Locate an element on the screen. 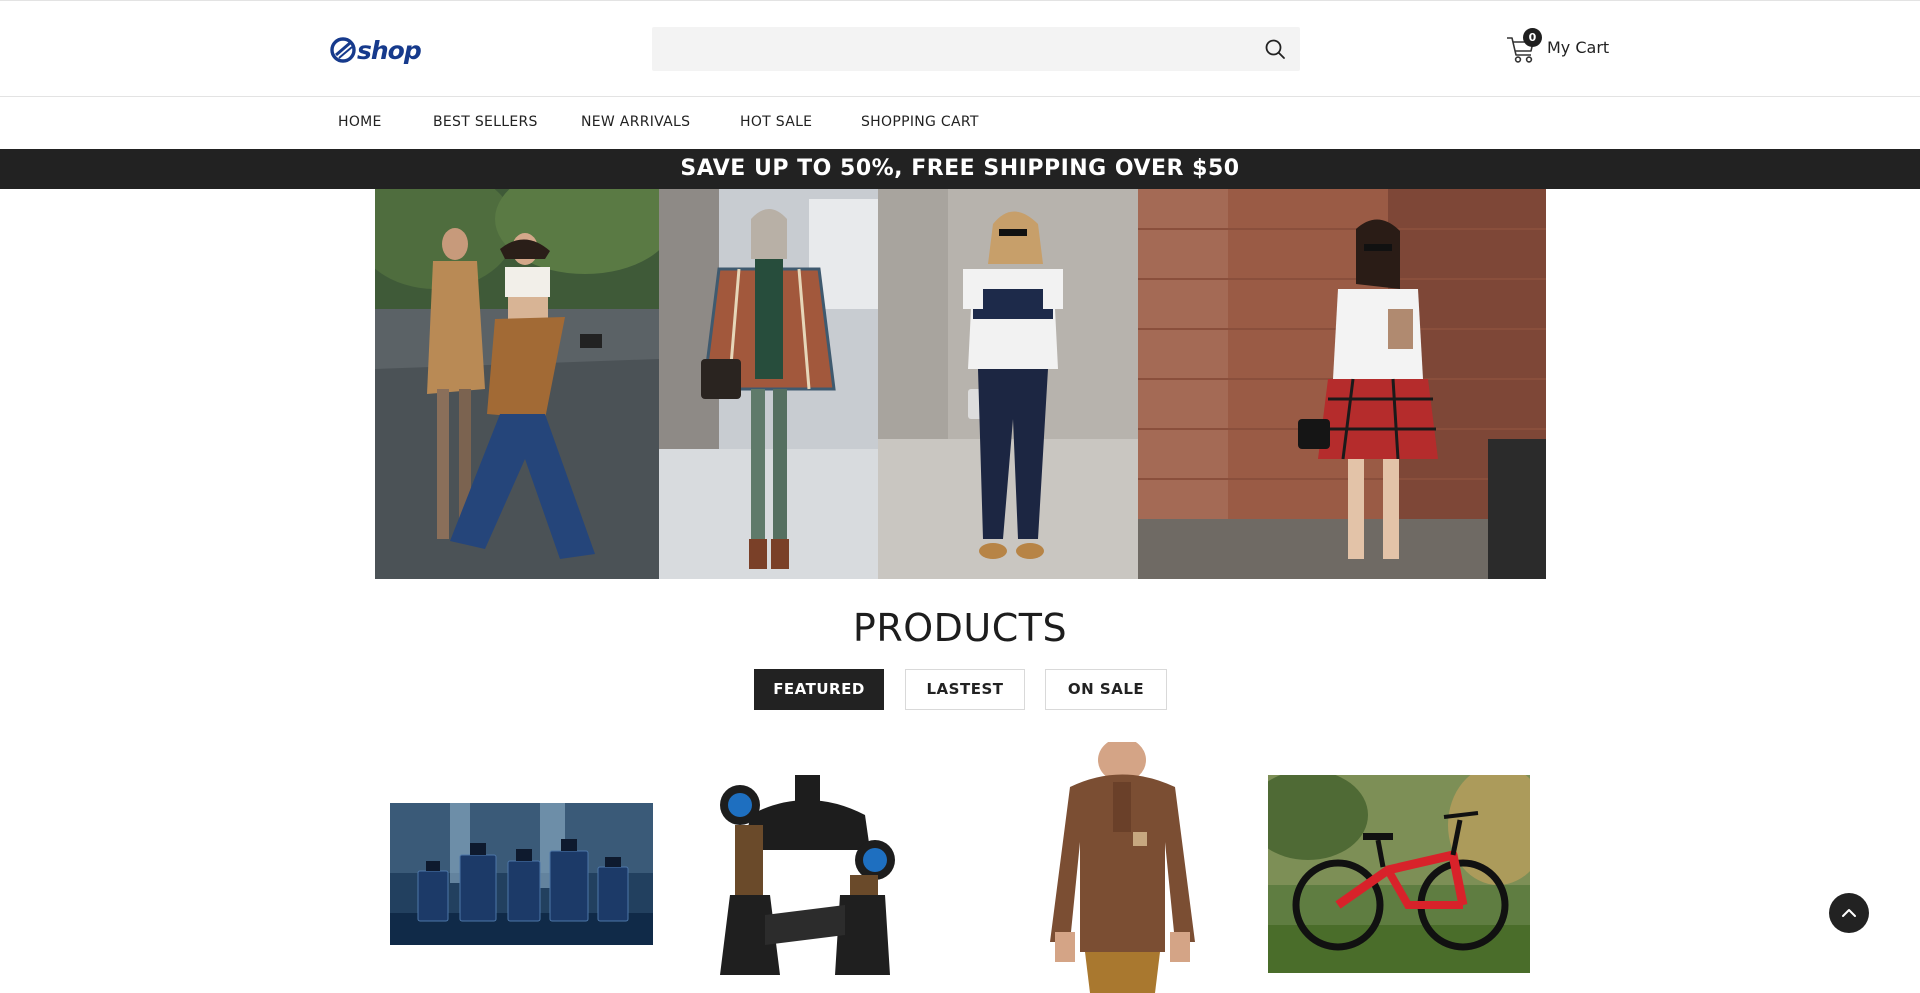 This screenshot has width=1920, height=993. search-bar is located at coordinates (976, 49).